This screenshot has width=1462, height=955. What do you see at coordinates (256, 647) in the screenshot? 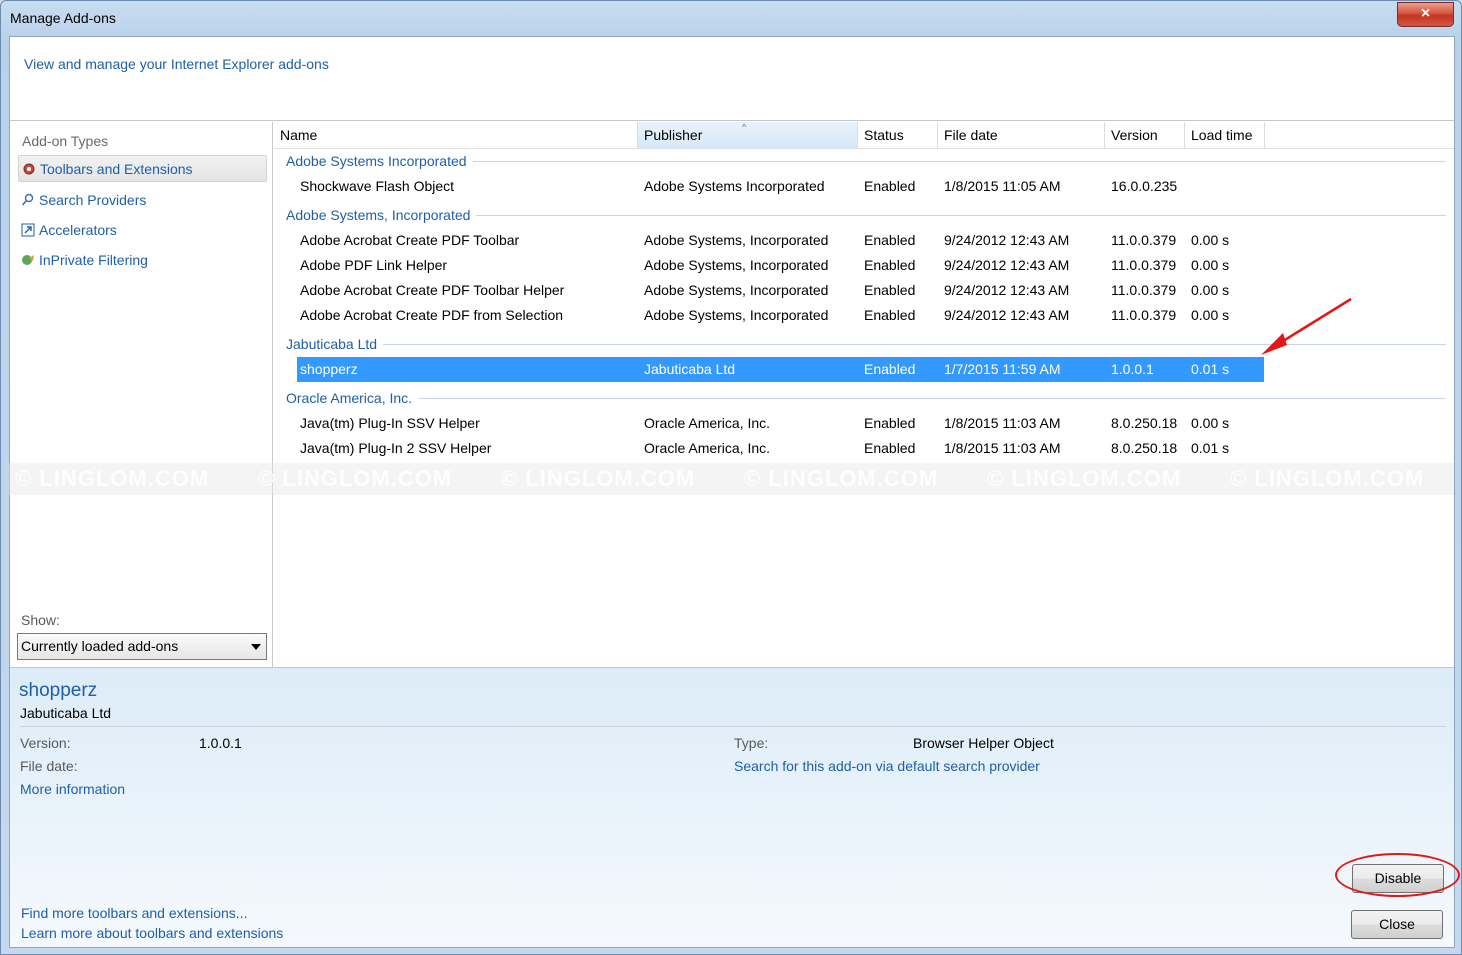
I see `chevron-down-icon` at bounding box center [256, 647].